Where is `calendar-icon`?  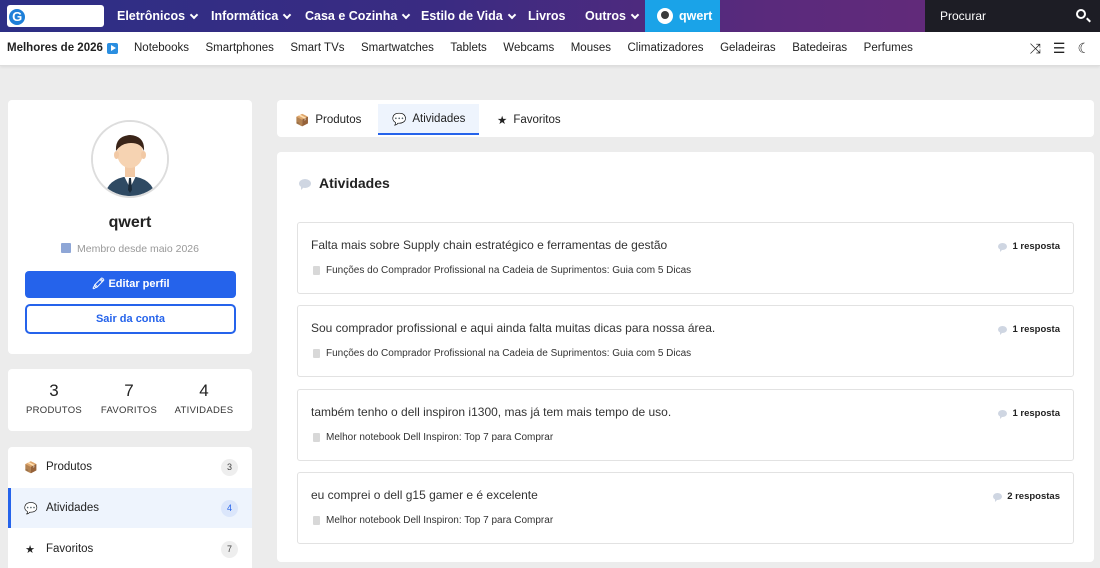 calendar-icon is located at coordinates (66, 248).